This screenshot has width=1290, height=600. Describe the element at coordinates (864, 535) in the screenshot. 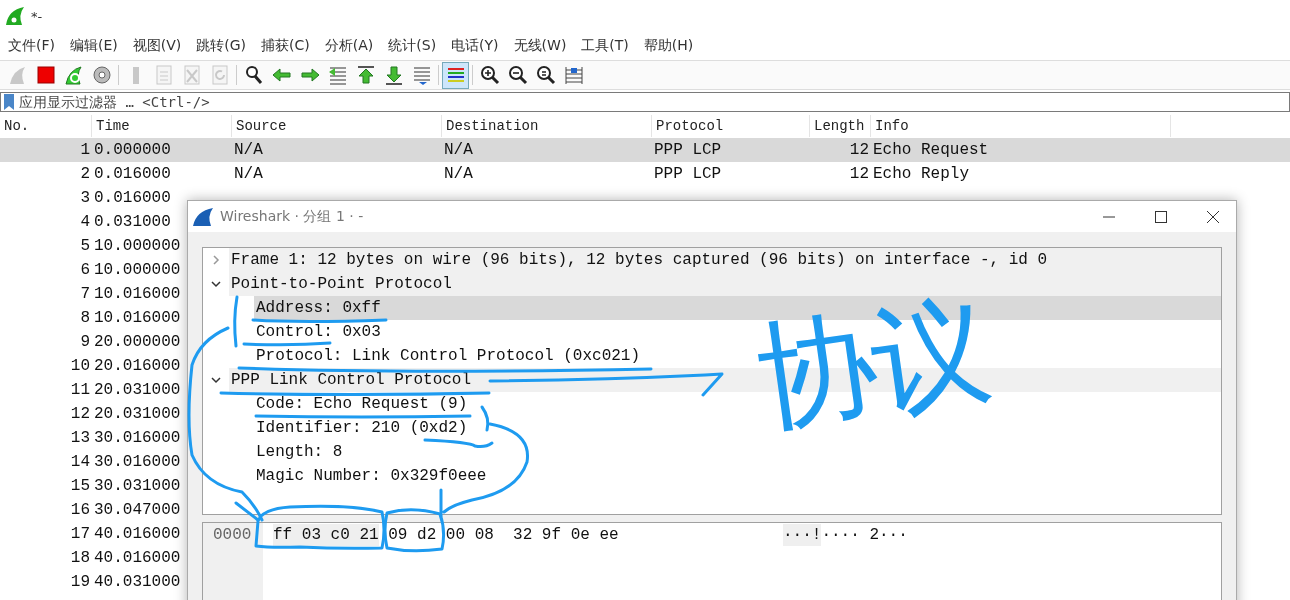

I see `ascii-bytes: ···· 2···` at that location.